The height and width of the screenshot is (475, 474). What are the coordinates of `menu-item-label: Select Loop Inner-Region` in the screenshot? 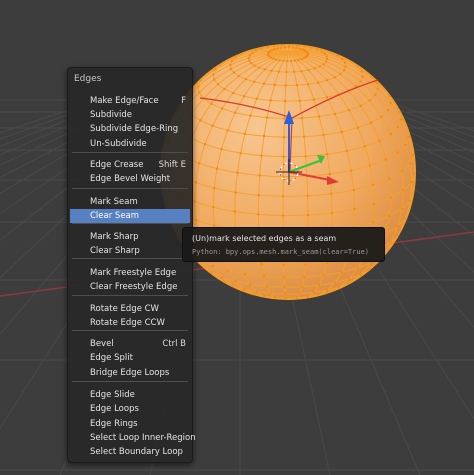 It's located at (143, 438).